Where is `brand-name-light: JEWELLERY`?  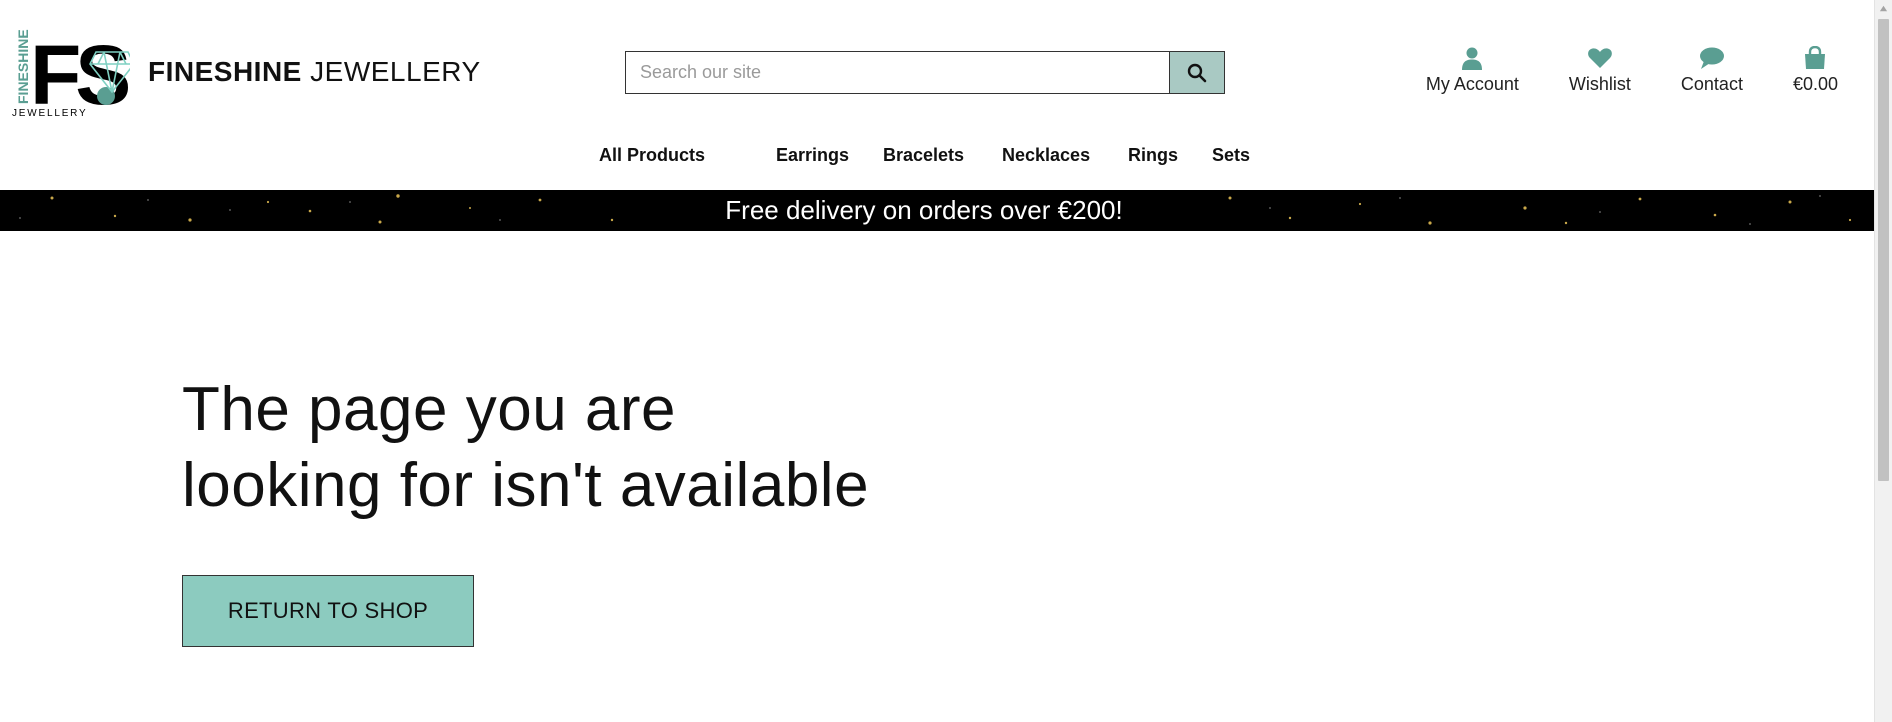 brand-name-light: JEWELLERY is located at coordinates (395, 71).